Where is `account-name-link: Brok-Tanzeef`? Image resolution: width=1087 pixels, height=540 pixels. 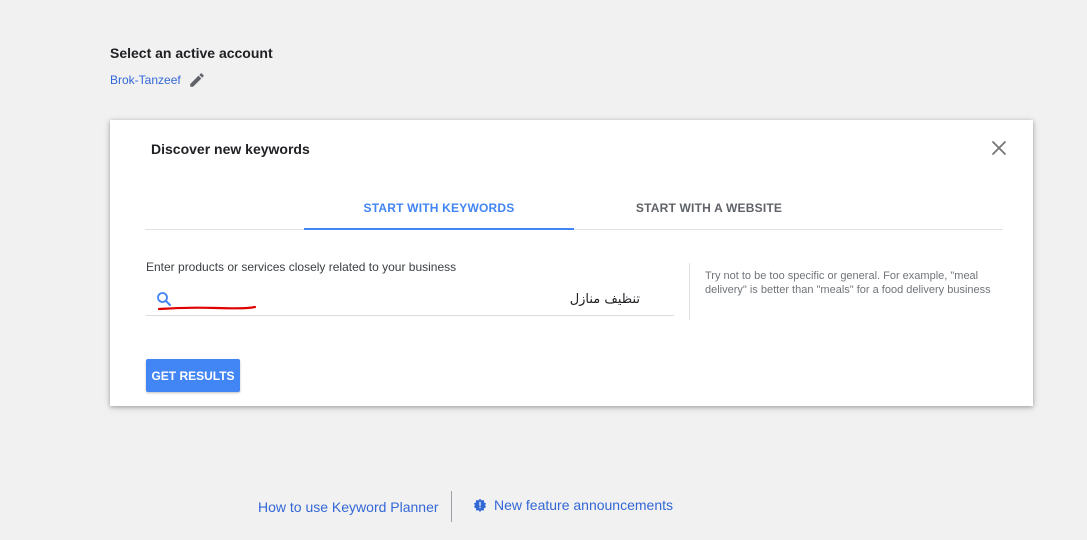 account-name-link: Brok-Tanzeef is located at coordinates (145, 80).